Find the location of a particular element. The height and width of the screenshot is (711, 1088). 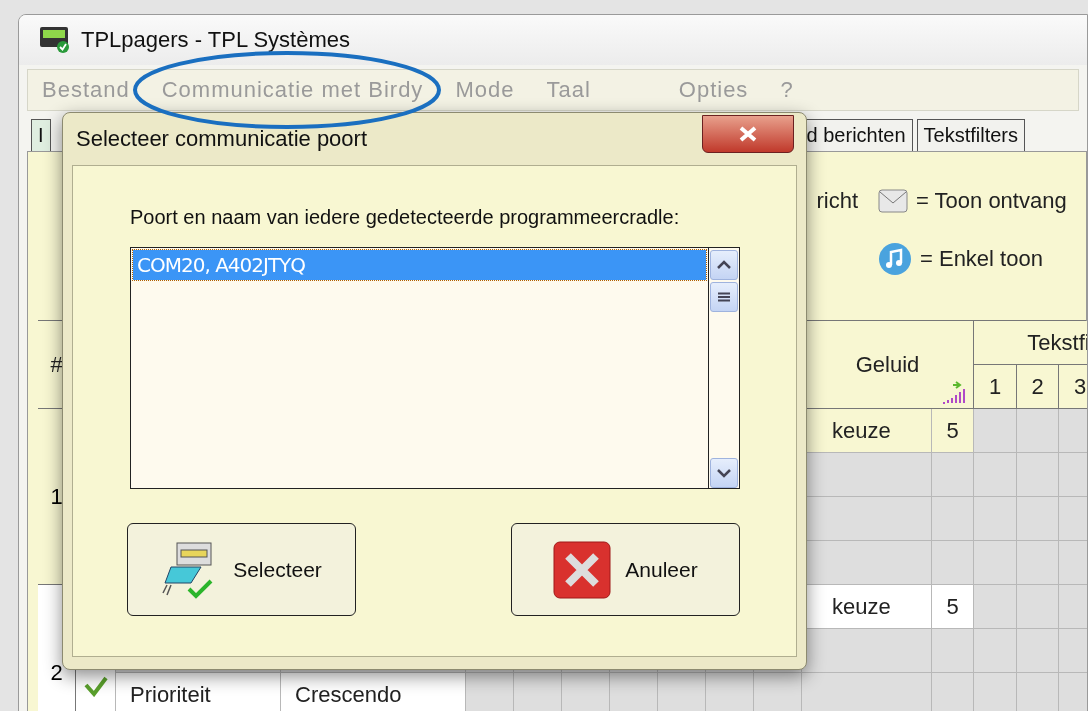

cancel-button: Anuleer is located at coordinates (625, 569).